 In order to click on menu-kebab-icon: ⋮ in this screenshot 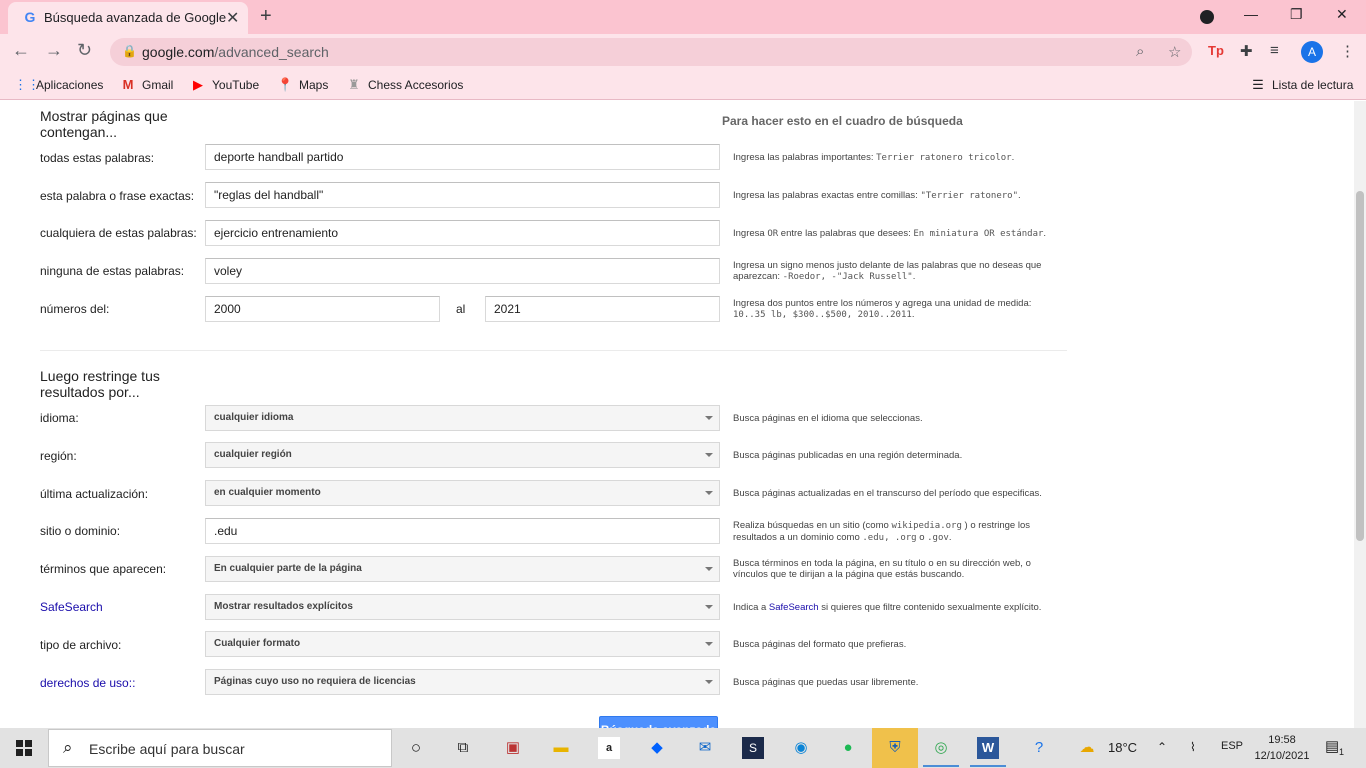, I will do `click(1347, 51)`.